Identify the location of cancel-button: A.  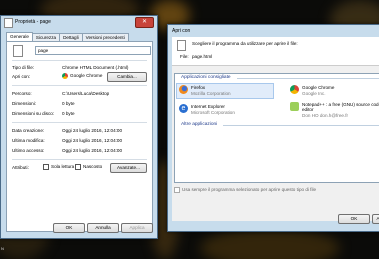
(375, 219).